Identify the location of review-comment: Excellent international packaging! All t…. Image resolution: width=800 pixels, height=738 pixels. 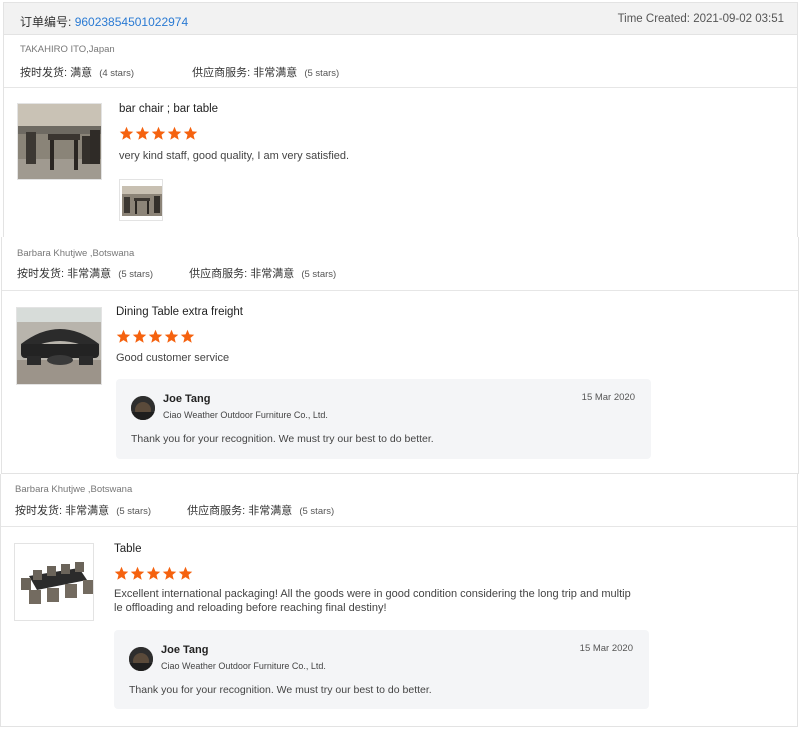
(372, 601).